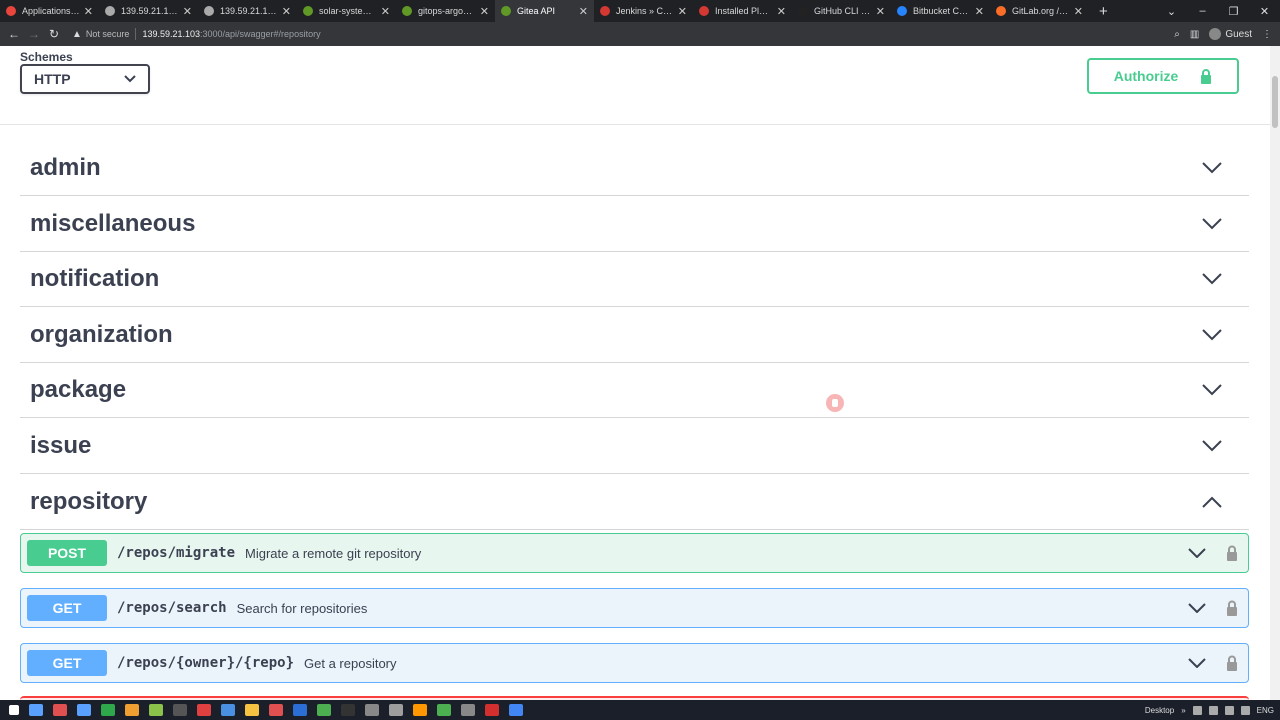  Describe the element at coordinates (1264, 11) in the screenshot. I see `close-window-icon: ✕` at that location.